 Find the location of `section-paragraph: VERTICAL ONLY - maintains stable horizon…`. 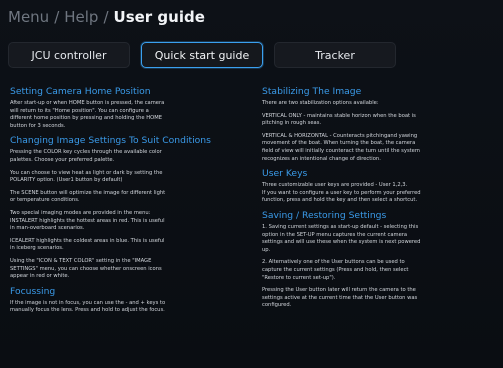

section-paragraph: VERTICAL ONLY - maintains stable horizon… is located at coordinates (339, 119).